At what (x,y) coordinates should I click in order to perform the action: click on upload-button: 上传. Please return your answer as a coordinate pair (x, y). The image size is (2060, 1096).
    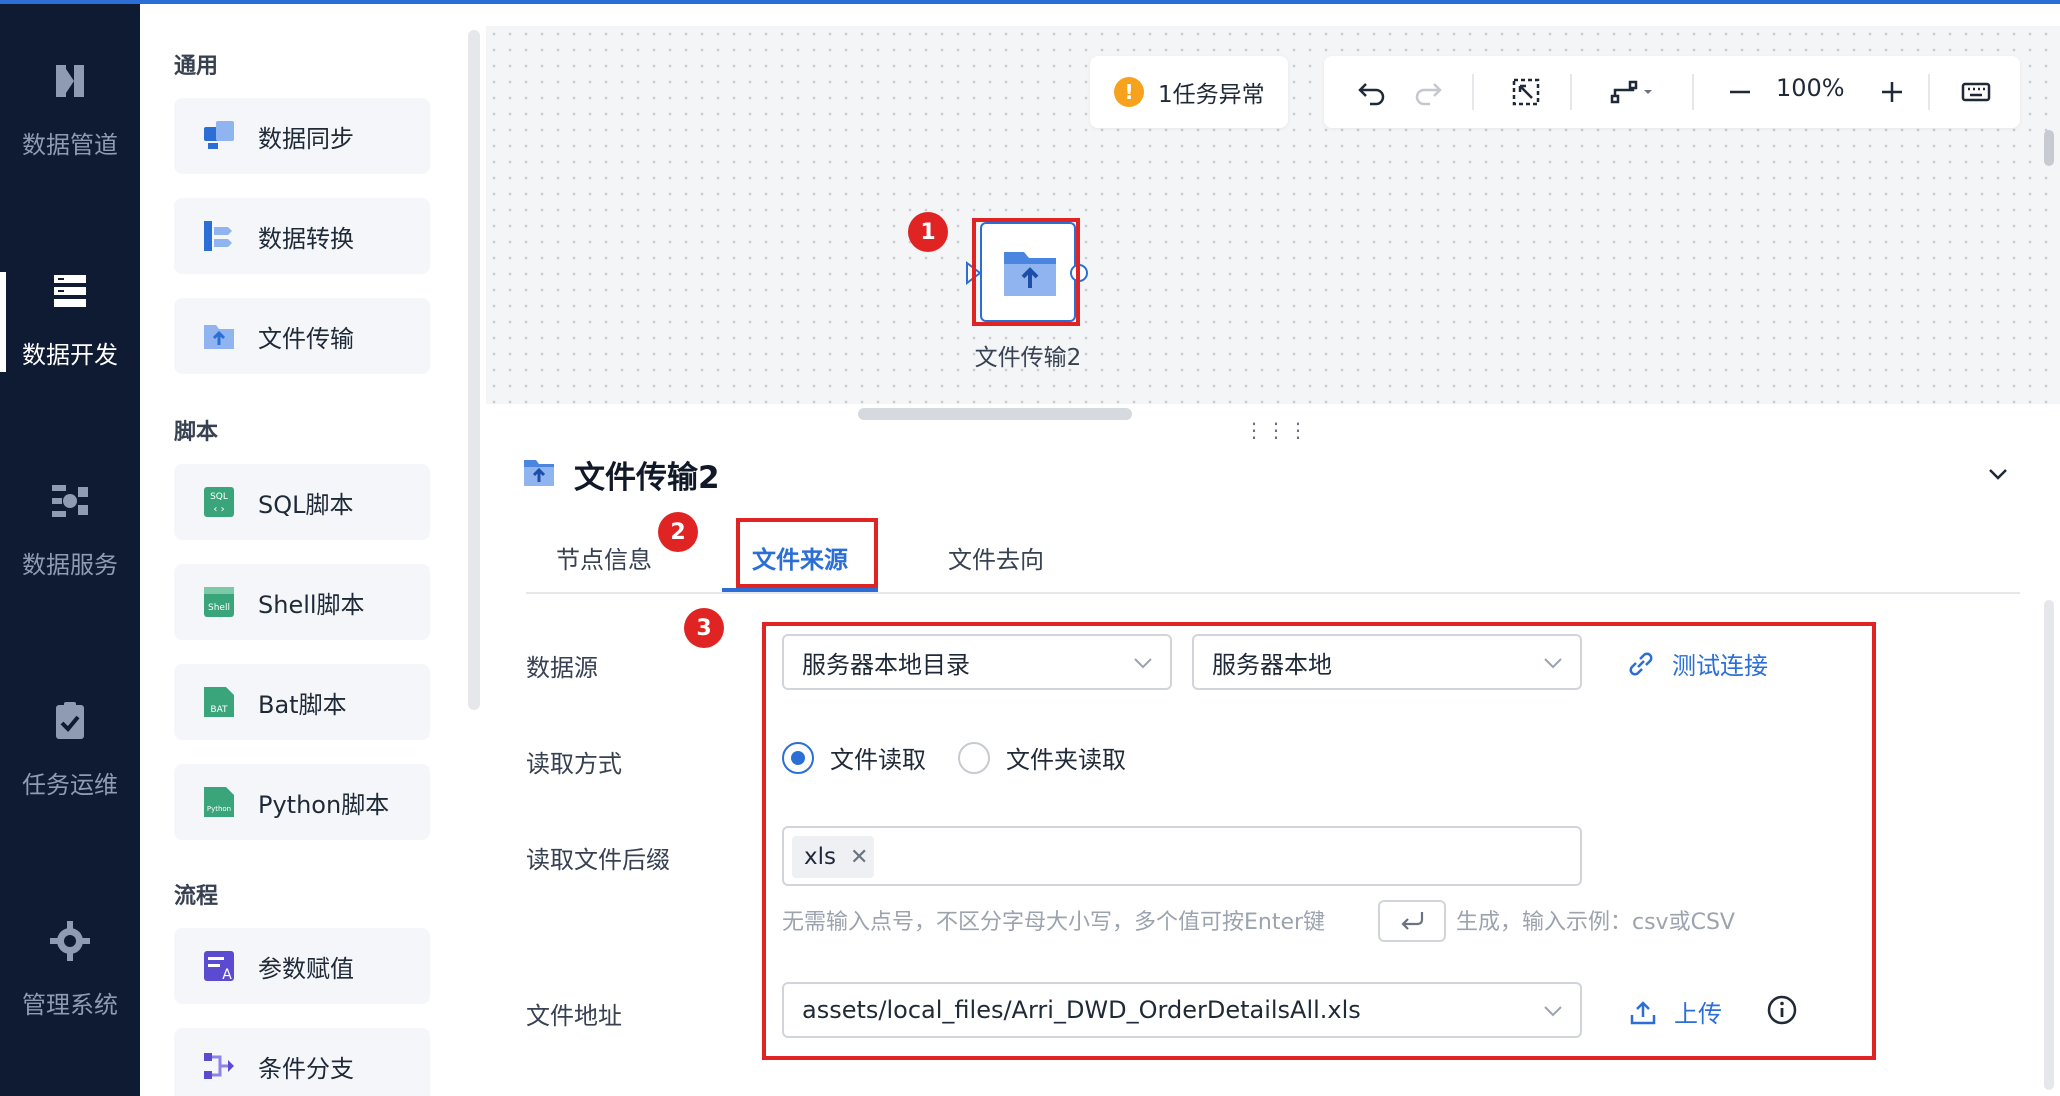
    Looking at the image, I should click on (1675, 1011).